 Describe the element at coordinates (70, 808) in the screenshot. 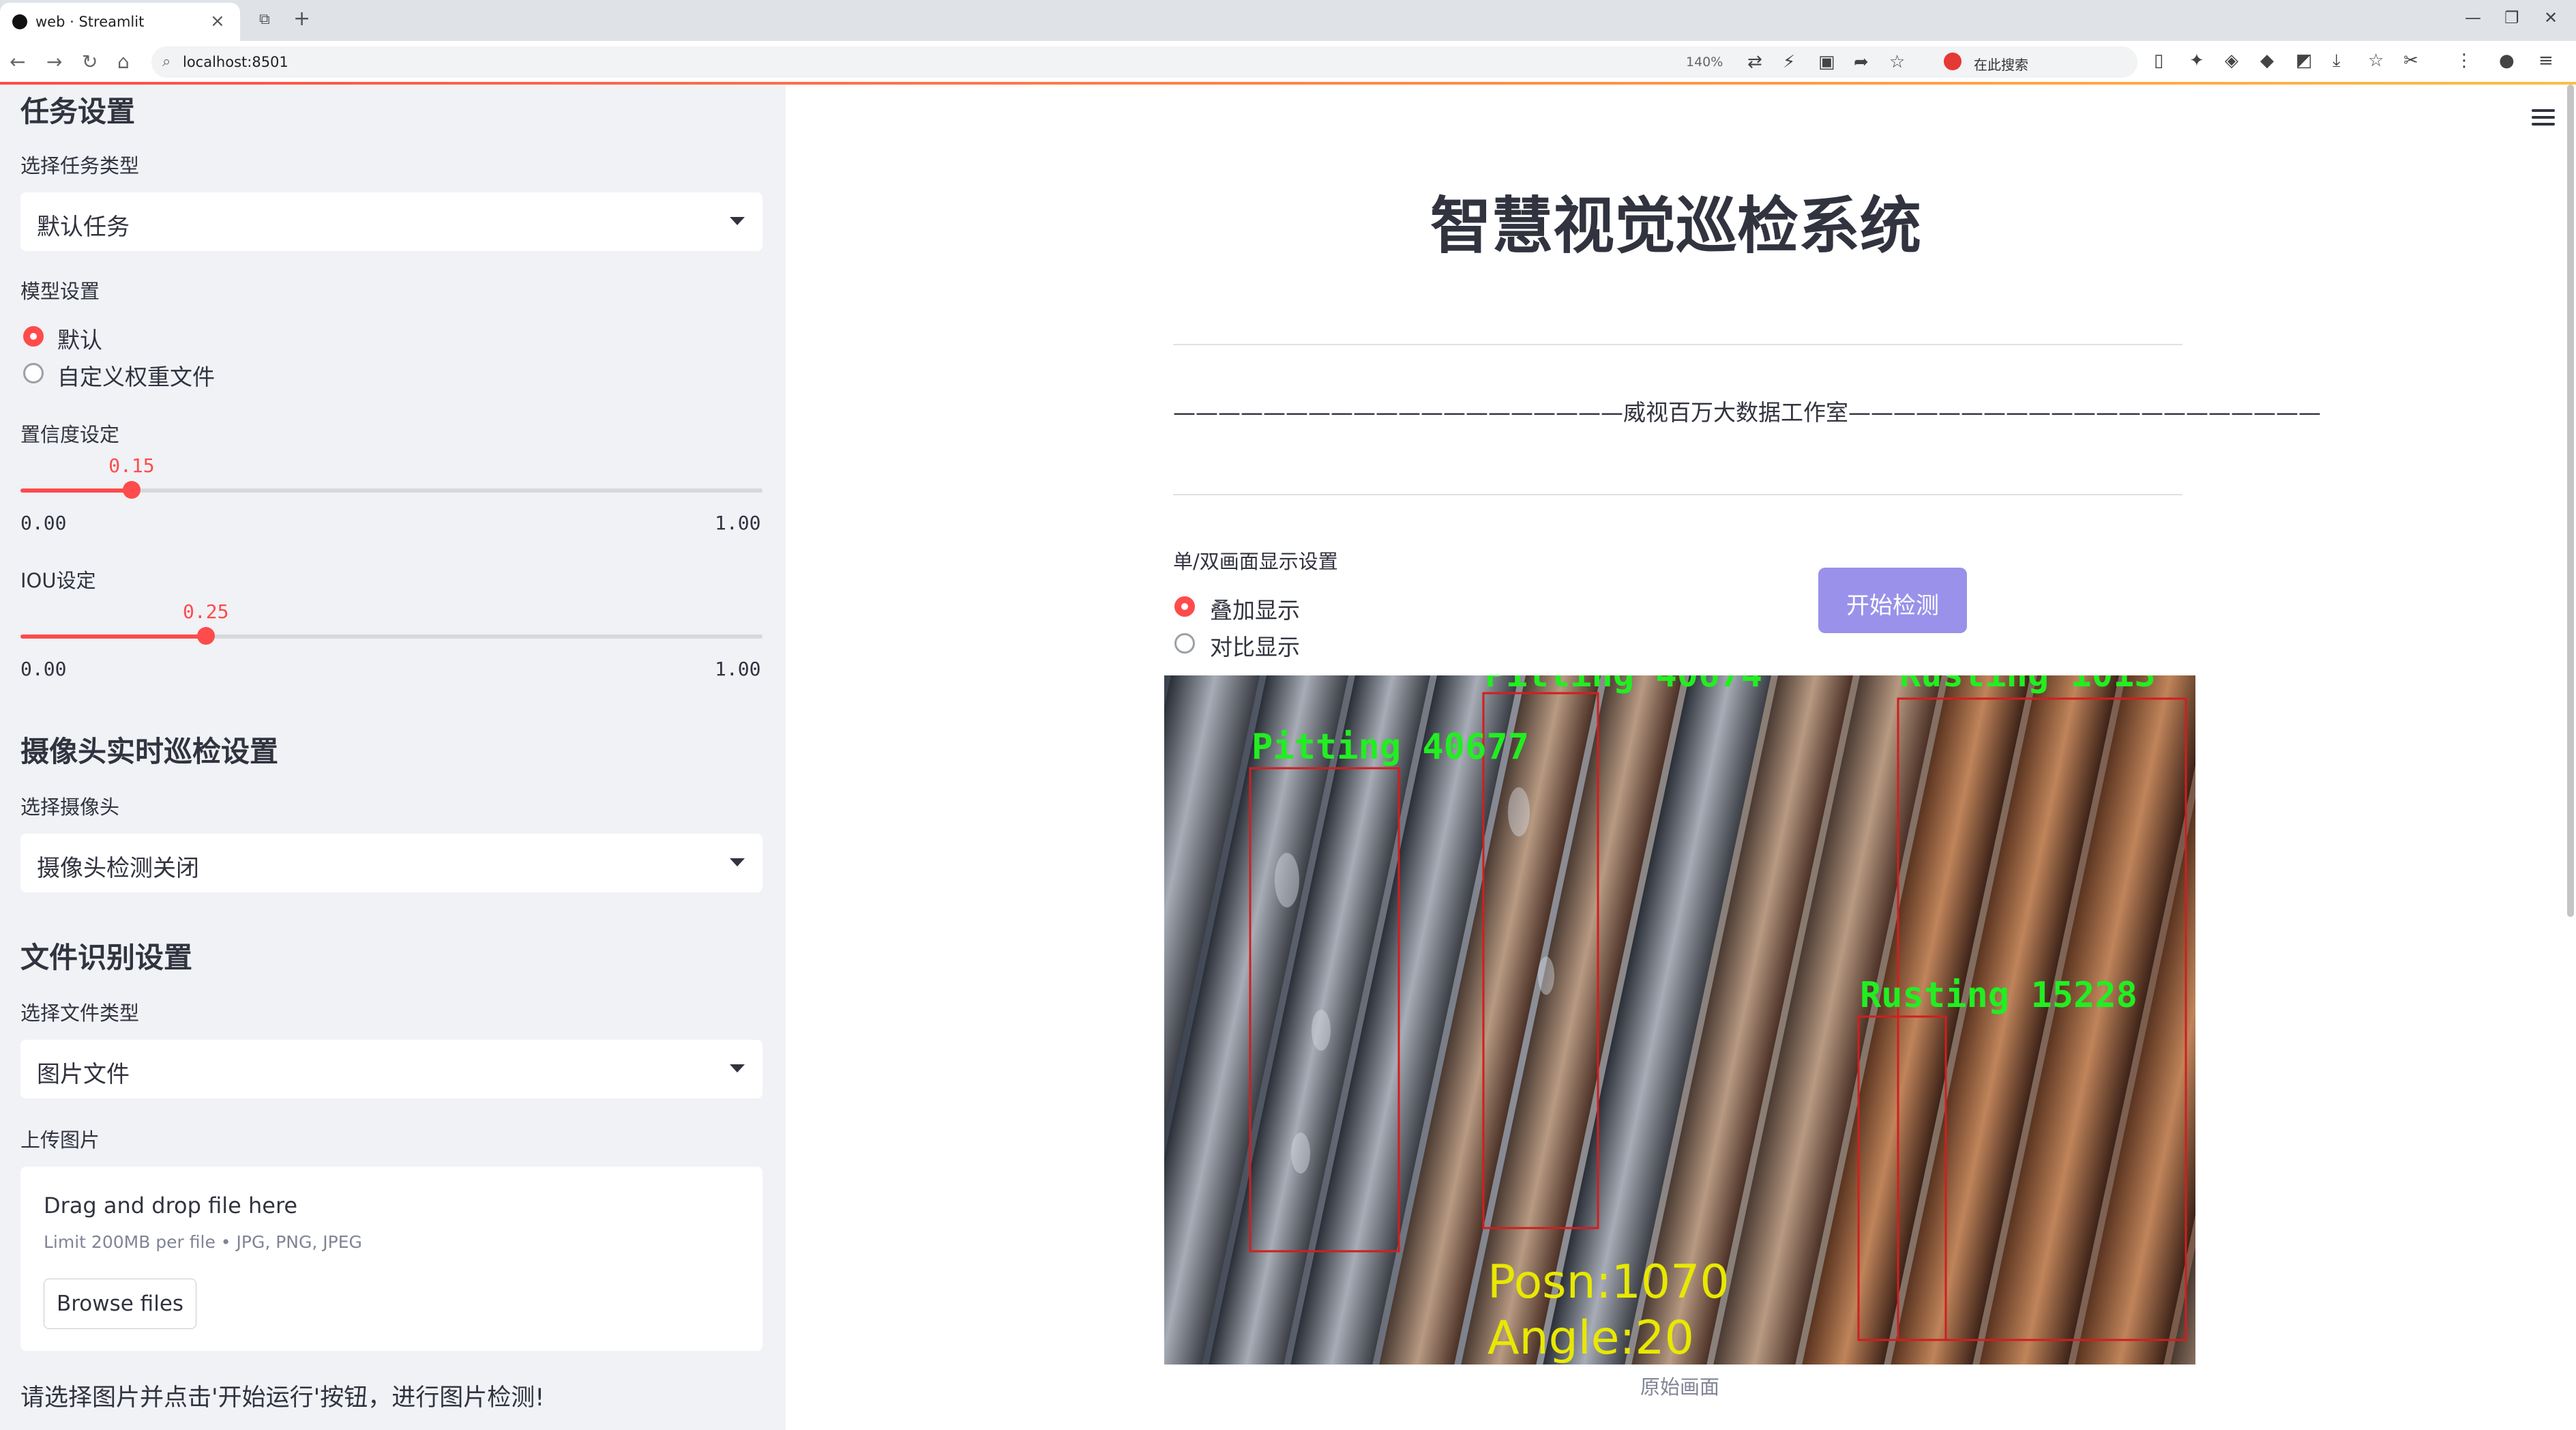

I see `camera-select-label: 选择摄像头` at that location.